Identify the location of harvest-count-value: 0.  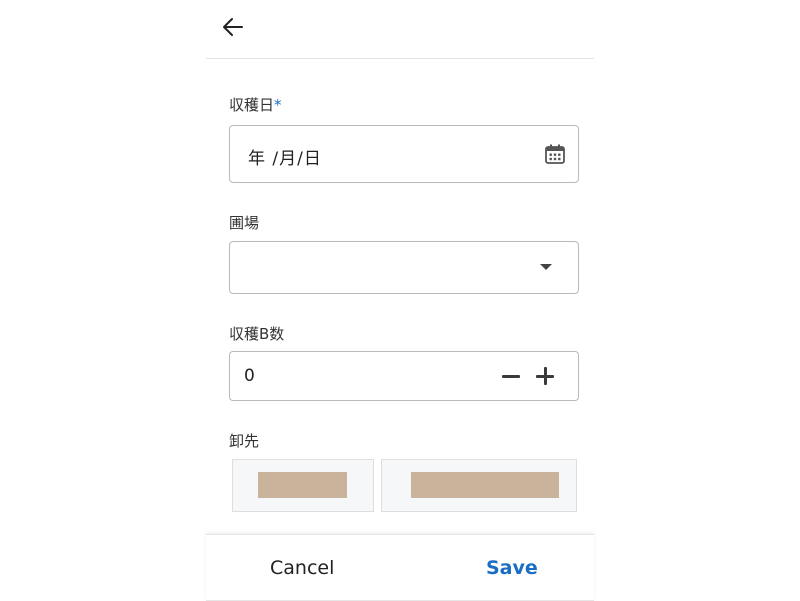
(249, 376).